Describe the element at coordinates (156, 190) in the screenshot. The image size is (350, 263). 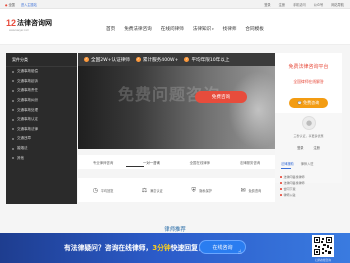
I see `feature-label: 满意认证` at that location.